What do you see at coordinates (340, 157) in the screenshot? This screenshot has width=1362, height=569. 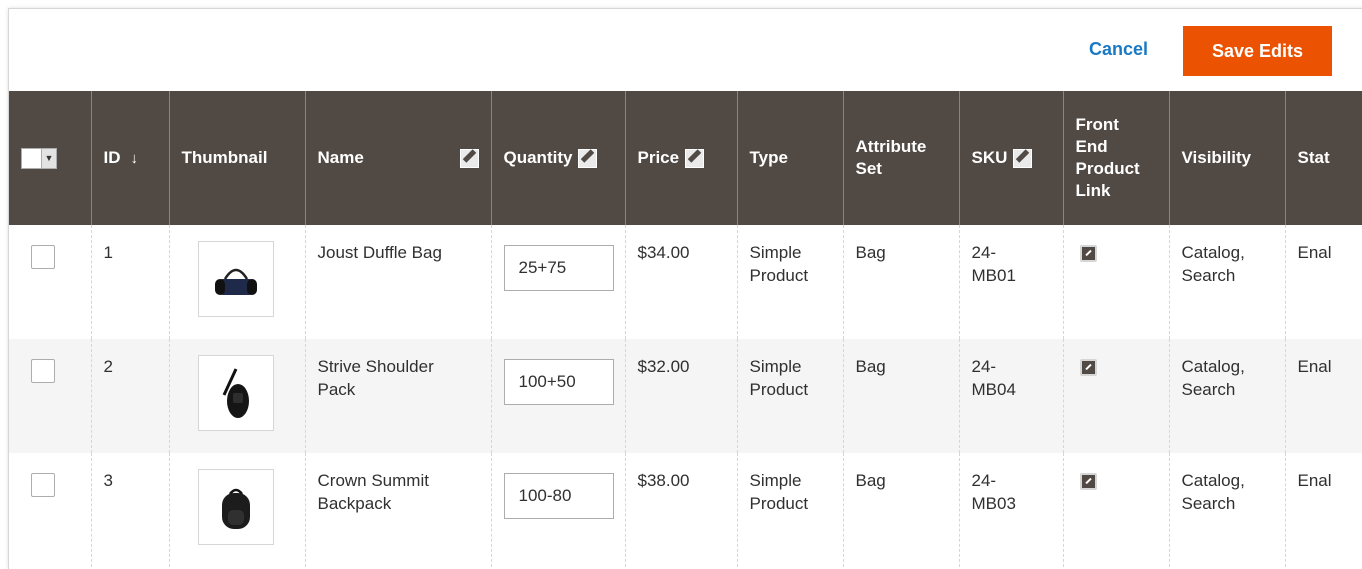 I see `column-label: Name` at bounding box center [340, 157].